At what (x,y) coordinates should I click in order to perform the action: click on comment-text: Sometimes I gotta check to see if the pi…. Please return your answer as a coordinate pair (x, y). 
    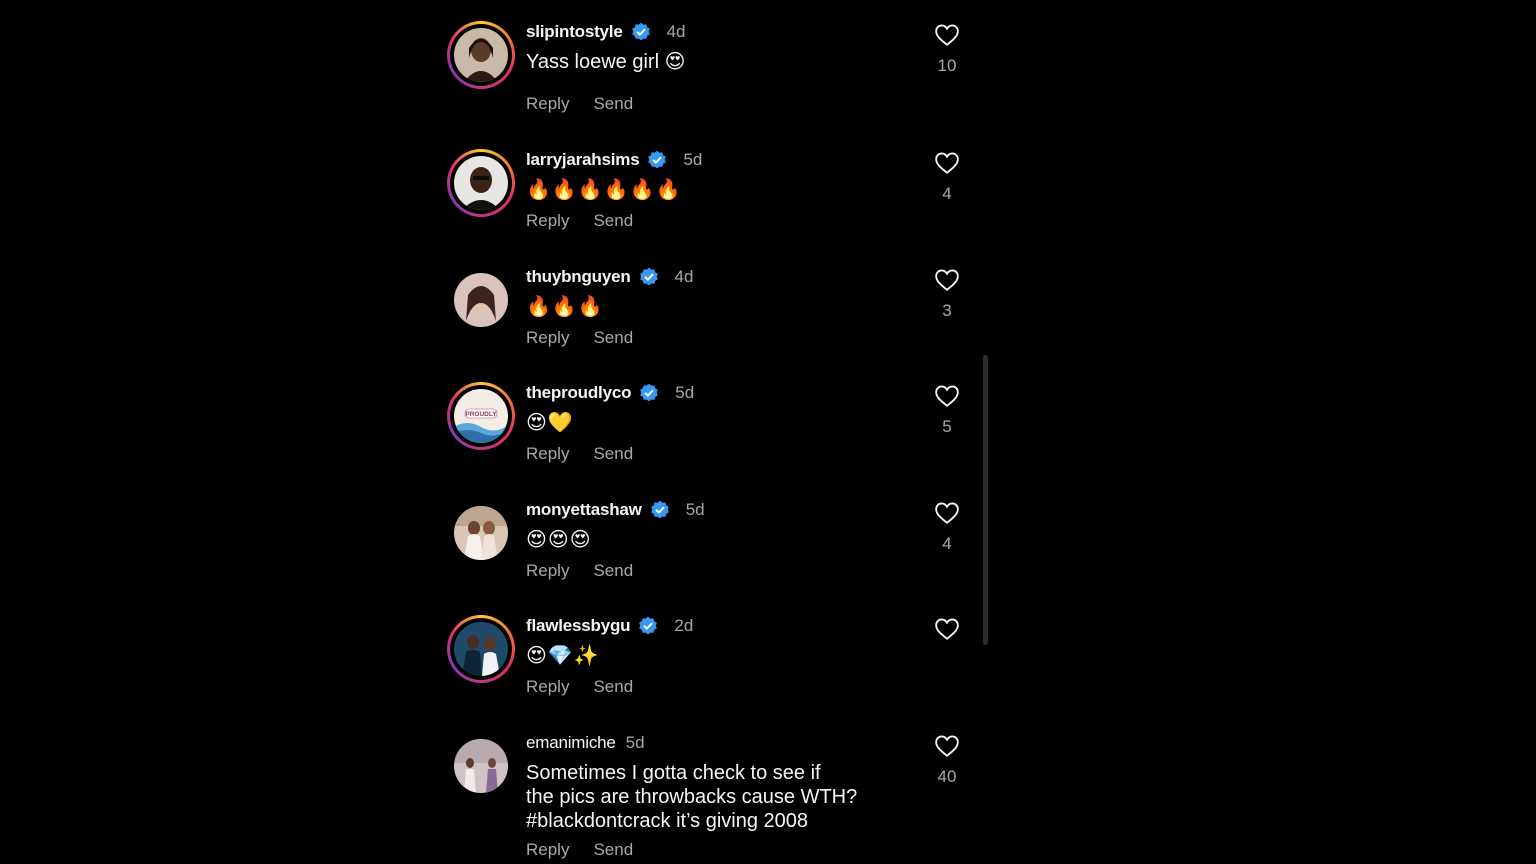
    Looking at the image, I should click on (692, 797).